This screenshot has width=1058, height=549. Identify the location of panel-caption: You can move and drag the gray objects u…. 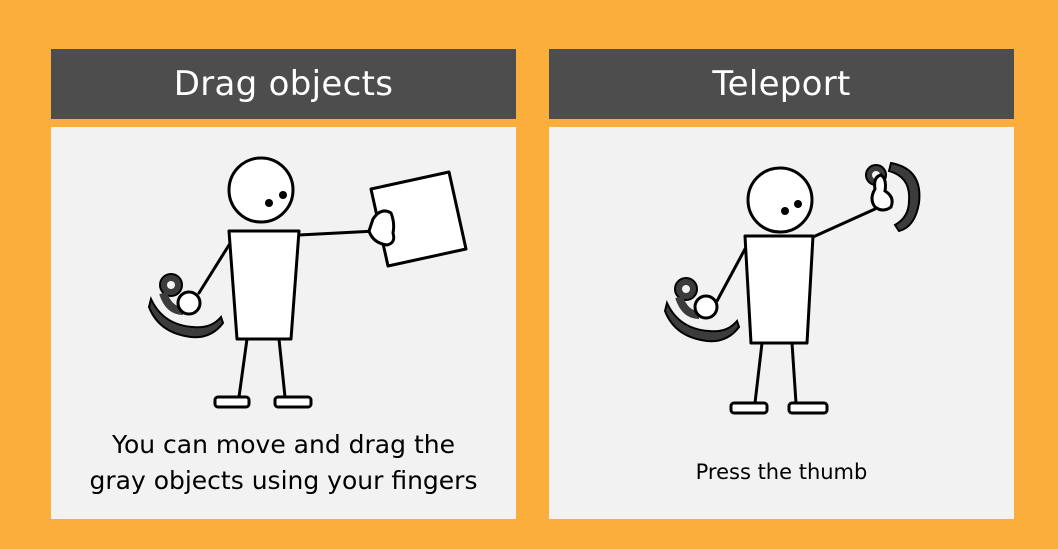
(283, 463).